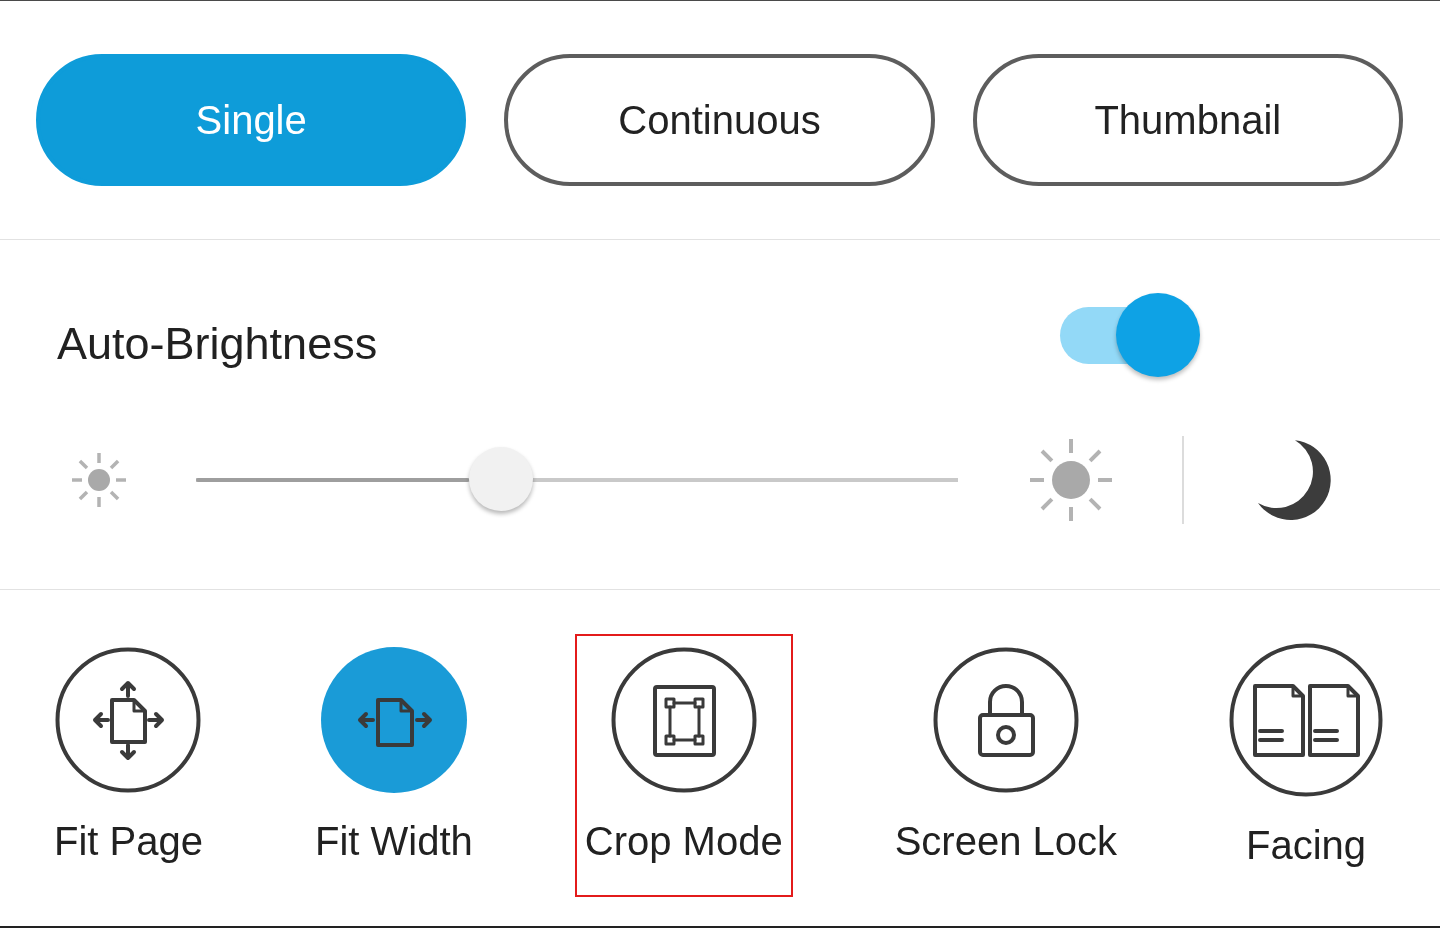 The height and width of the screenshot is (928, 1440). Describe the element at coordinates (1130, 336) in the screenshot. I see `auto-brightness-toggle` at that location.